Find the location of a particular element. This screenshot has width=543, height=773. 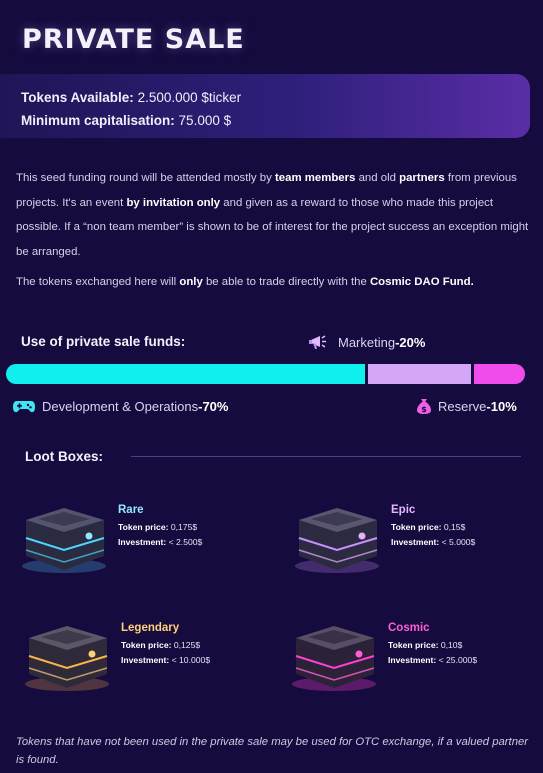

cosmic-box-icon is located at coordinates (334, 658).